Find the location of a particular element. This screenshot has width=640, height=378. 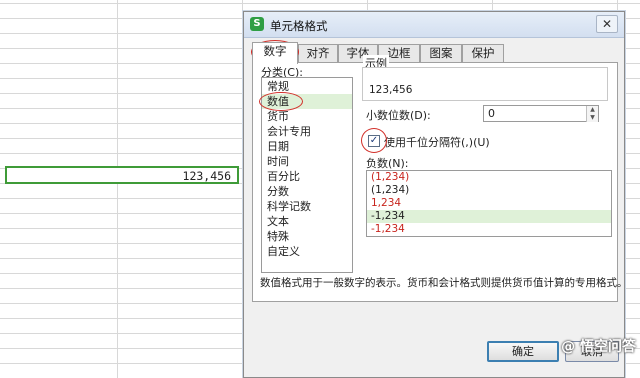

tab-pattern: 图案 is located at coordinates (441, 53).